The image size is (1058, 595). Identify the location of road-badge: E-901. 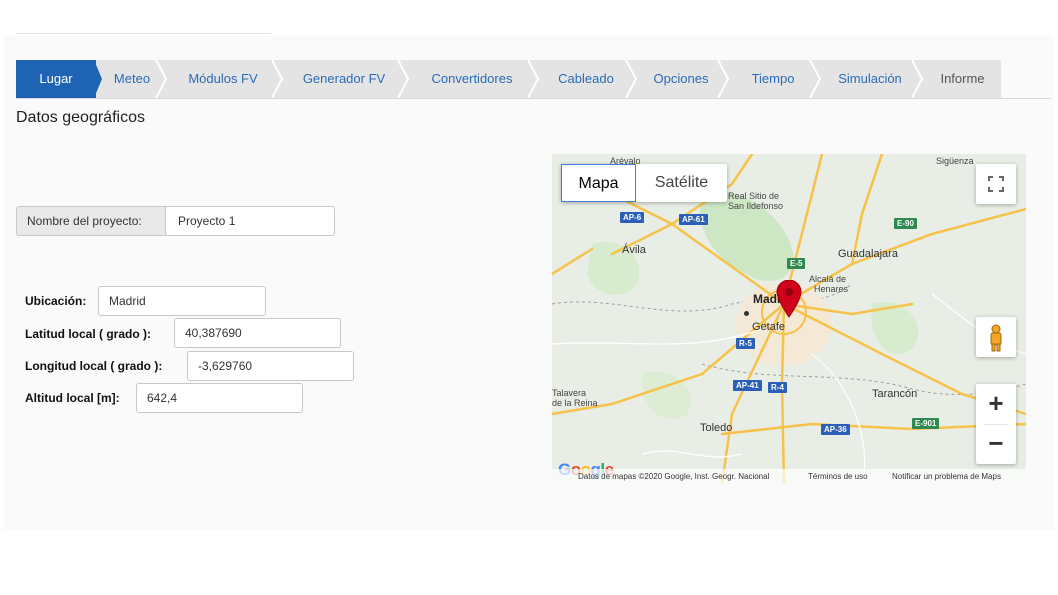
(926, 423).